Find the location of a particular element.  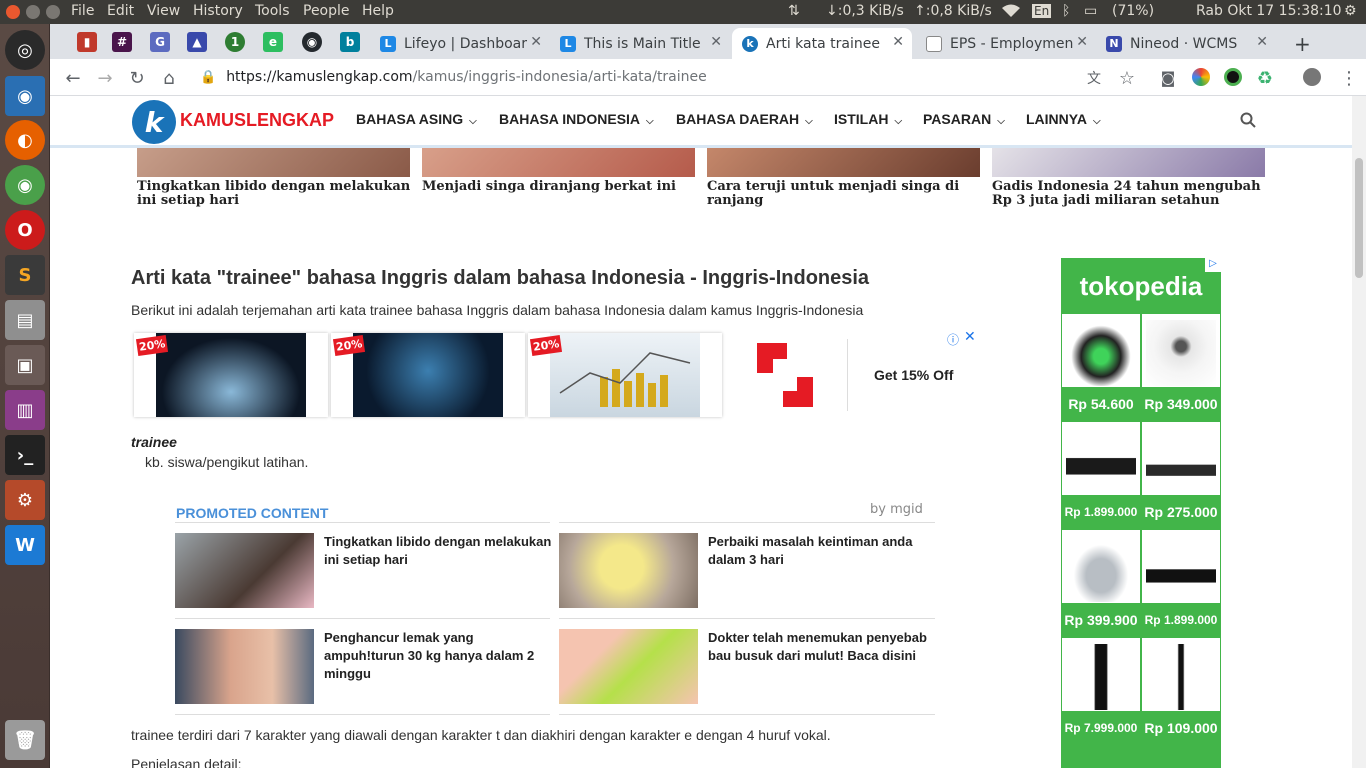

tab-nineod: N Nineod · WCMS ✕ is located at coordinates (1186, 43).